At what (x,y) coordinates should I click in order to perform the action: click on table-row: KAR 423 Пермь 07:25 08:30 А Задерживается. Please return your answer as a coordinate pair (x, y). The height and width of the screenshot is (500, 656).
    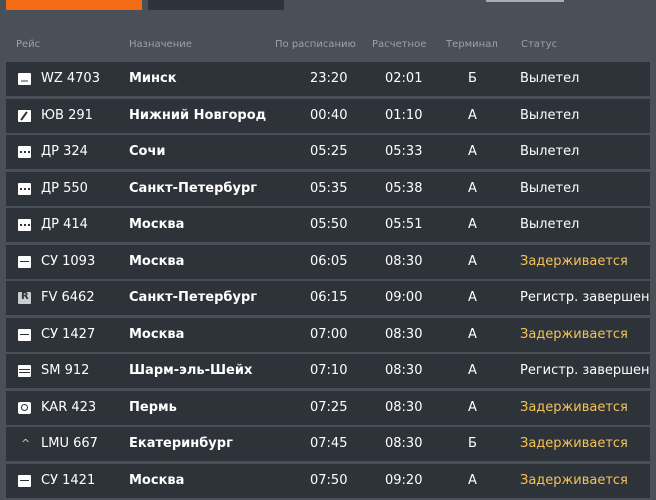
    Looking at the image, I should click on (328, 407).